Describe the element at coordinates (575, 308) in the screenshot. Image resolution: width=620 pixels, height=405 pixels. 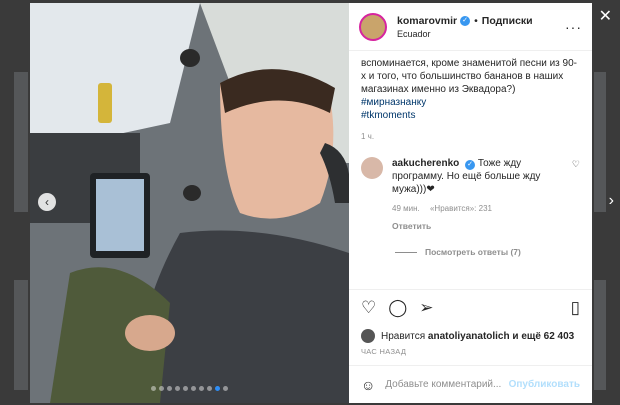
I see `bookmark-icon: ▯` at that location.